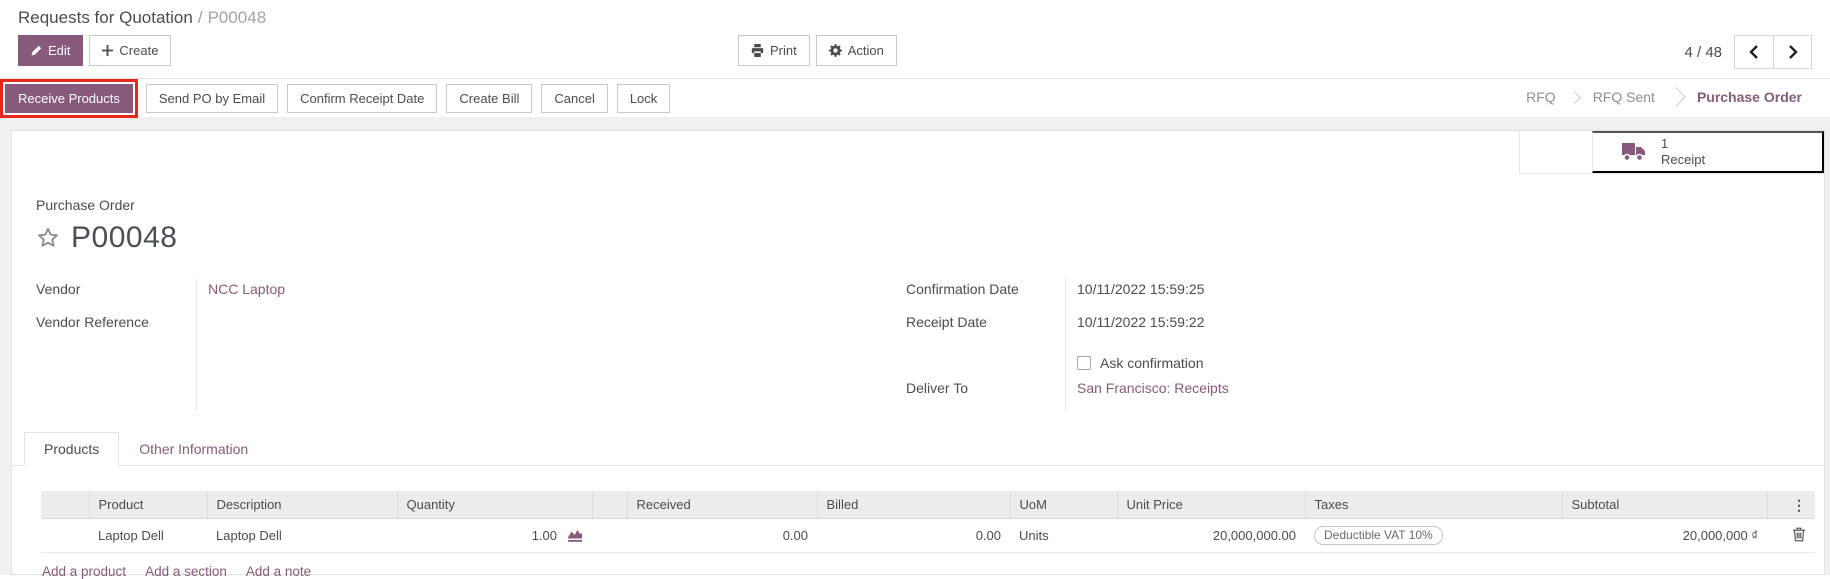 The width and height of the screenshot is (1830, 579). Describe the element at coordinates (105, 17) in the screenshot. I see `breadcrumb-parent: Requests for Quotation` at that location.